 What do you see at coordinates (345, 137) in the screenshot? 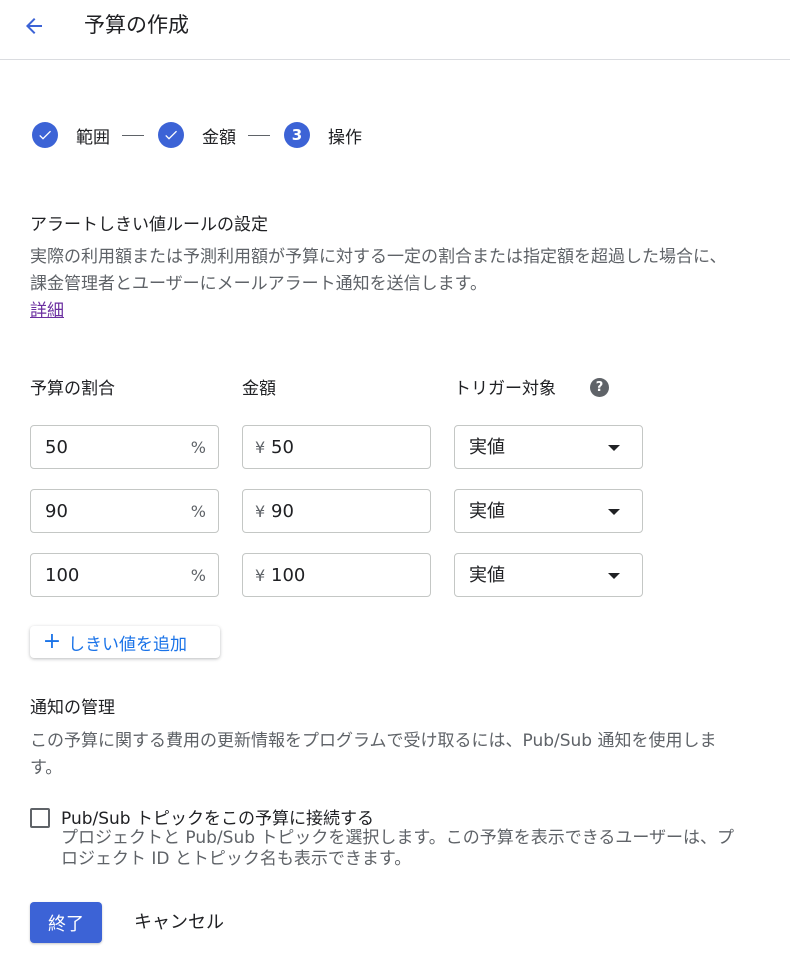
I see `step-3-label: 操作` at bounding box center [345, 137].